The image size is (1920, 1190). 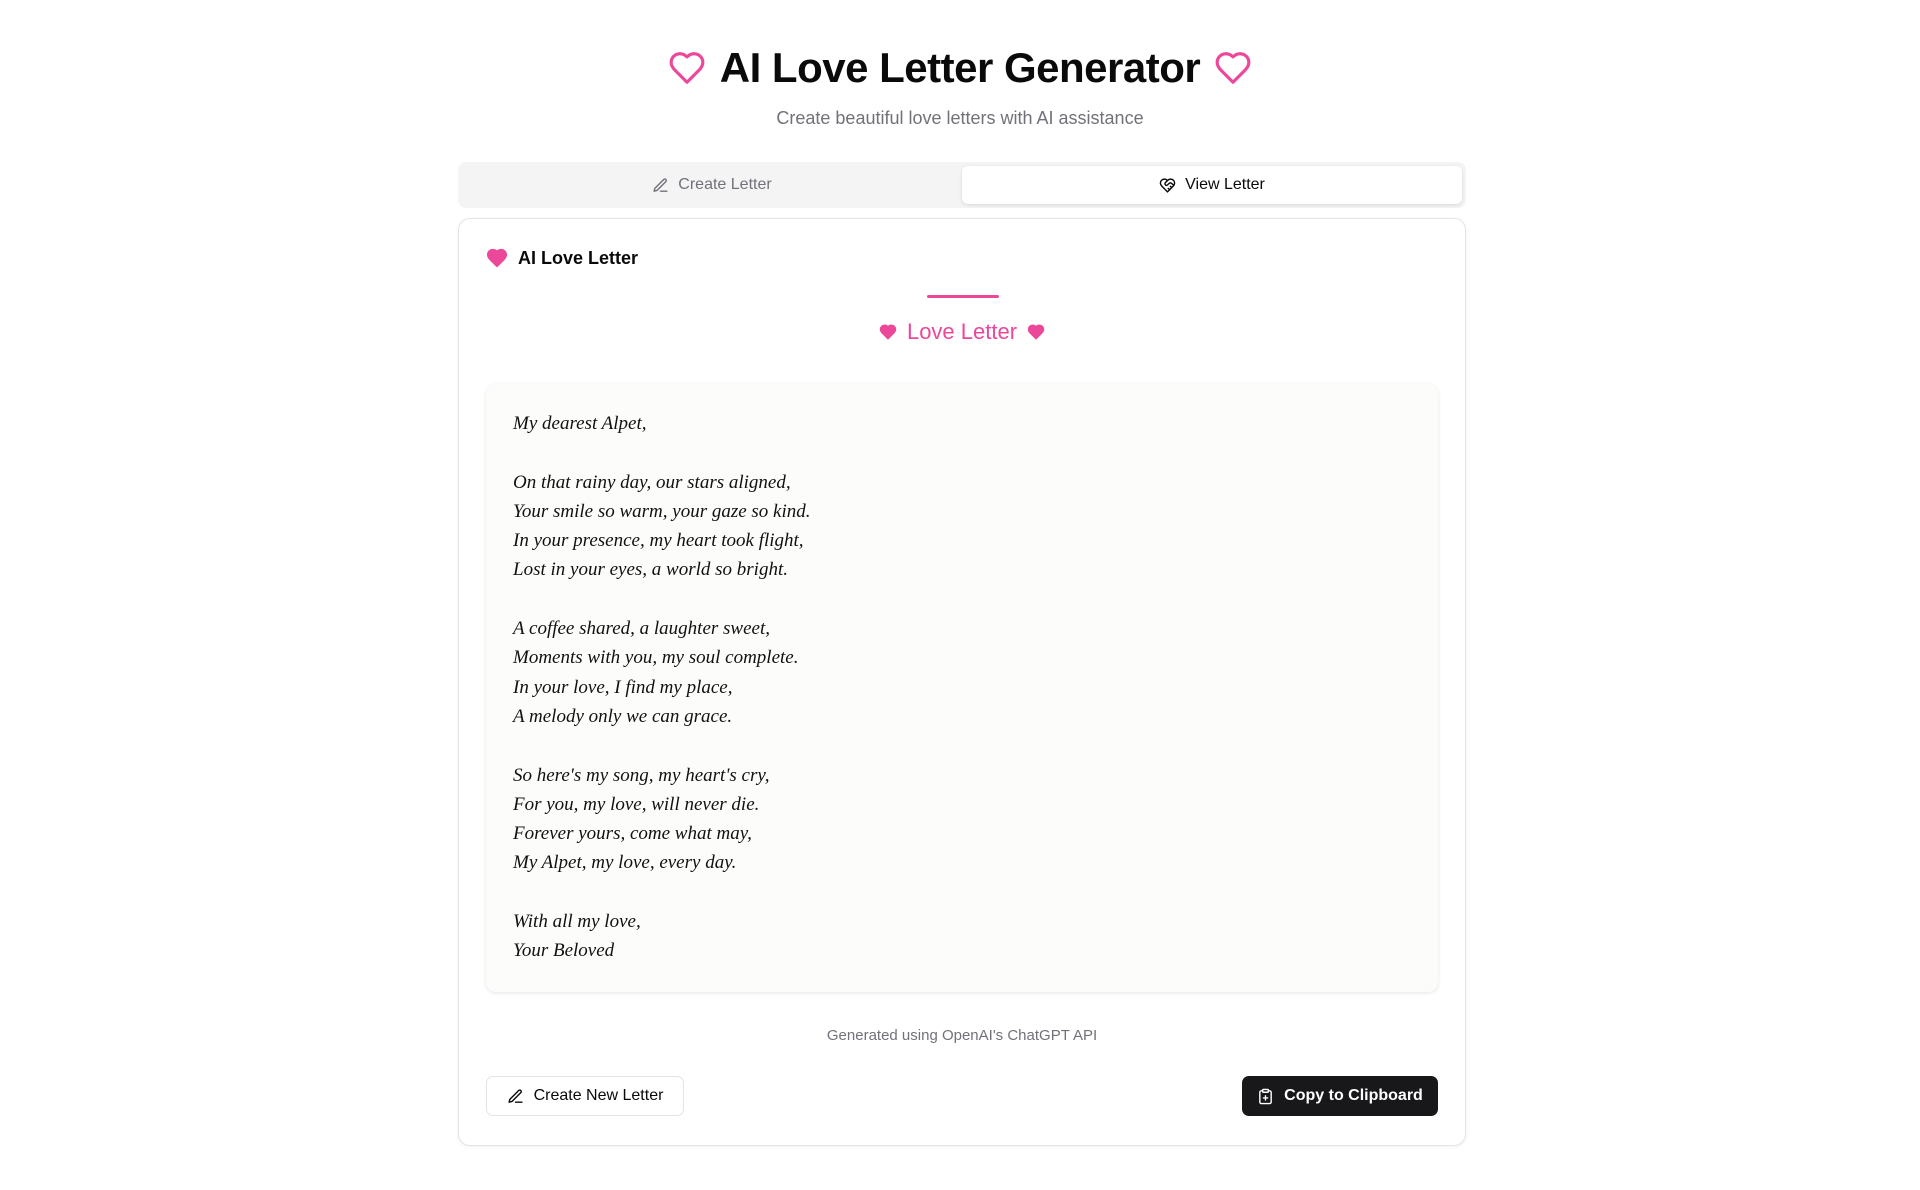 I want to click on page-title: AI Love Letter Generator, so click(x=960, y=67).